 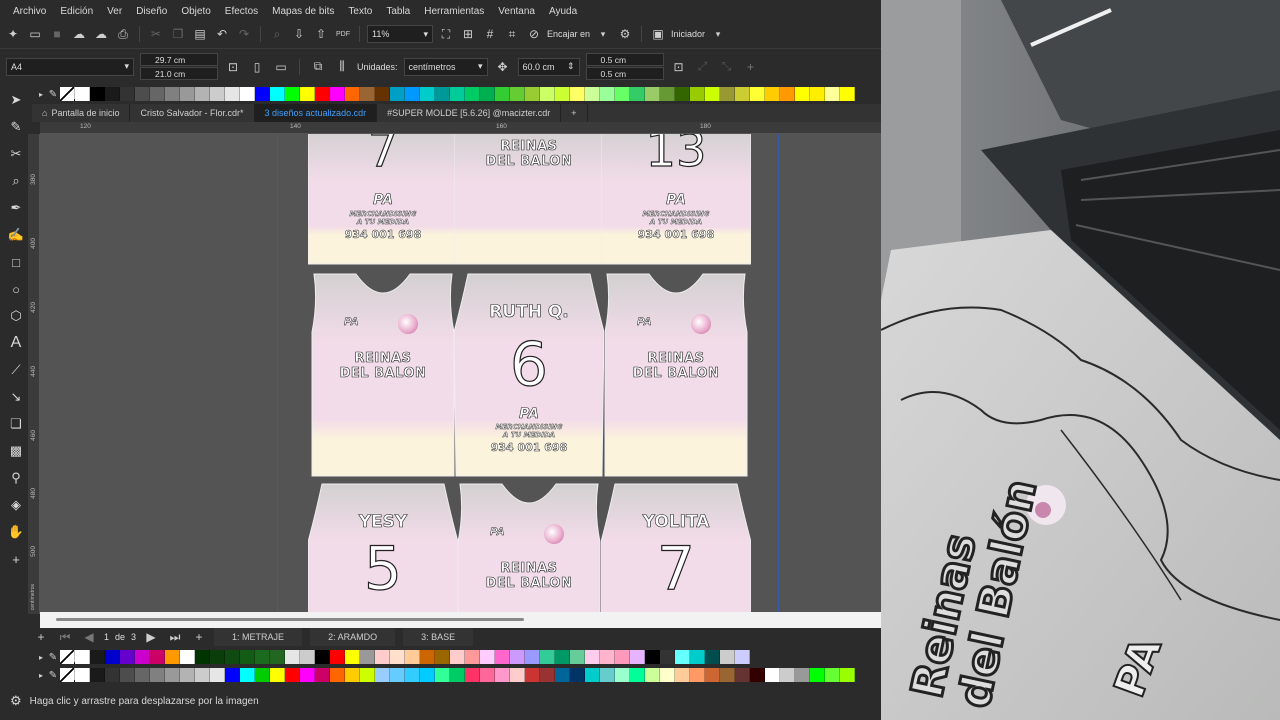 What do you see at coordinates (383, 547) in the screenshot?
I see `jersey-back: YESY 5` at bounding box center [383, 547].